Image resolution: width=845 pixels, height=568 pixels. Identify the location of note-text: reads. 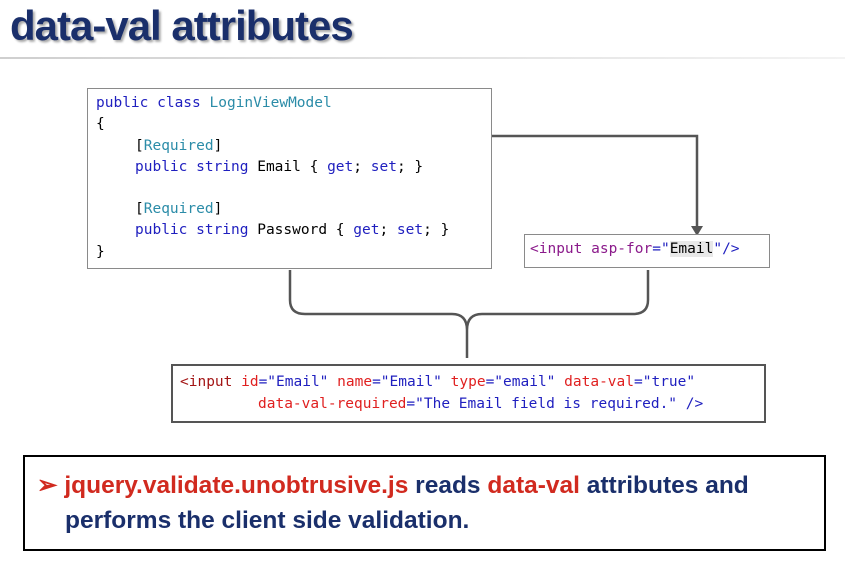
(448, 485).